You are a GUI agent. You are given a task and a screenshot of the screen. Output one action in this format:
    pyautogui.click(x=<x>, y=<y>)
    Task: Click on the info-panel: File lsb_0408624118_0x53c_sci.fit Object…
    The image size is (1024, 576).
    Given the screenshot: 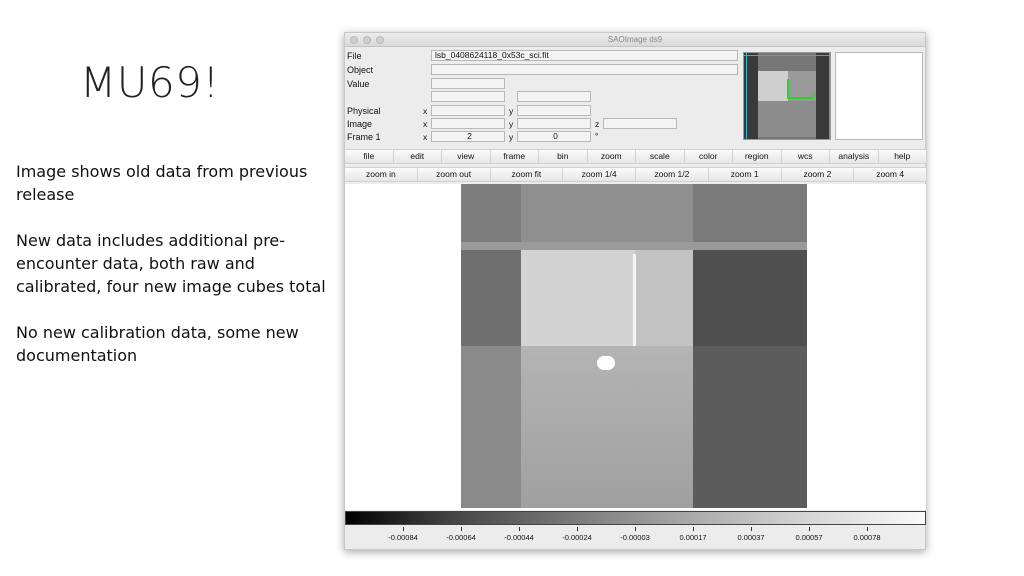 What is the action you would take?
    pyautogui.click(x=542, y=104)
    